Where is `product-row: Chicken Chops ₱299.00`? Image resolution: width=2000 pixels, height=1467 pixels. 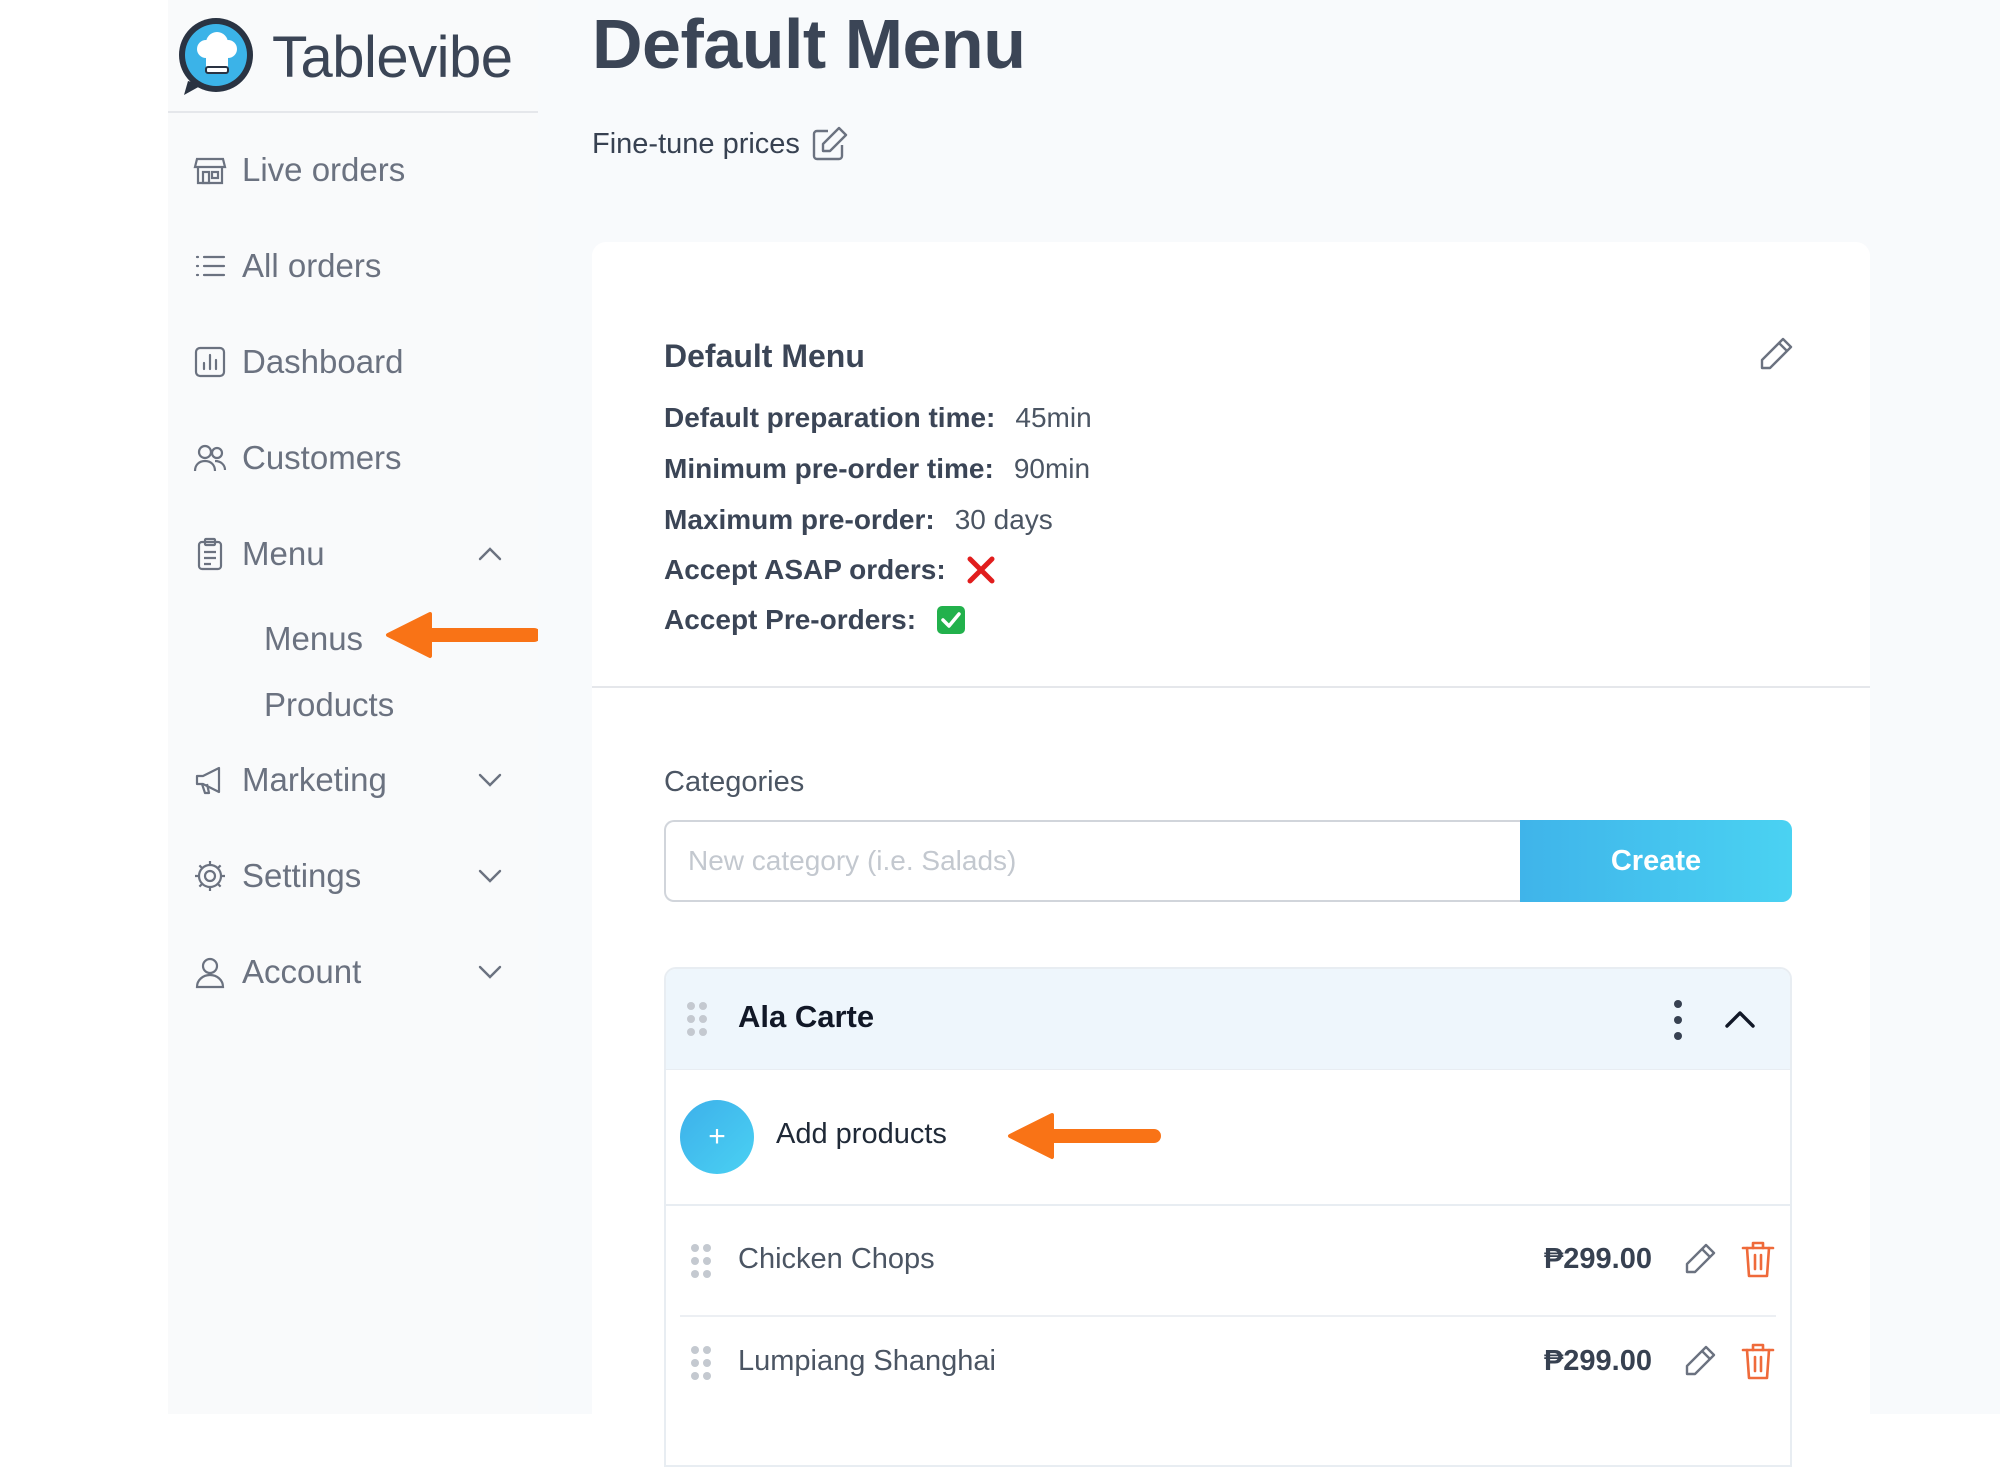
product-row: Chicken Chops ₱299.00 is located at coordinates (1228, 1263).